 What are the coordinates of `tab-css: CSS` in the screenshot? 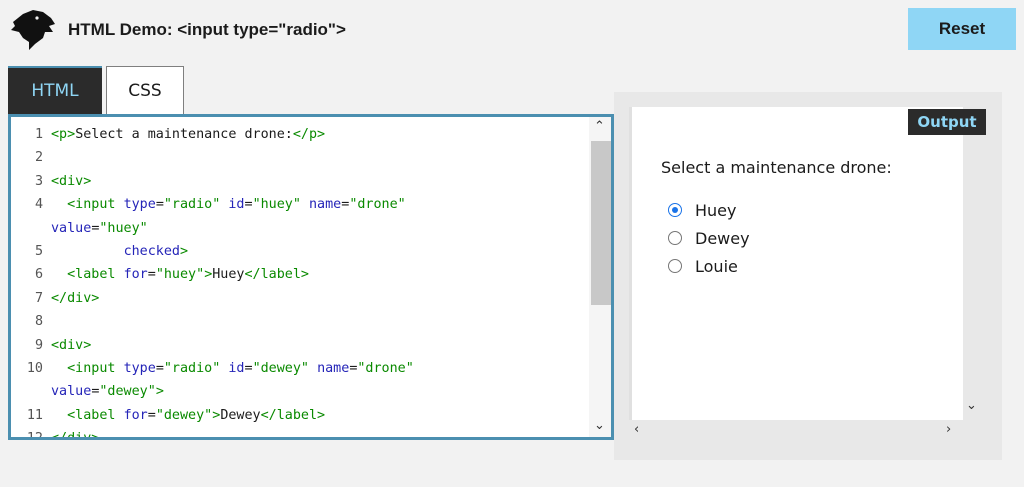 It's located at (145, 90).